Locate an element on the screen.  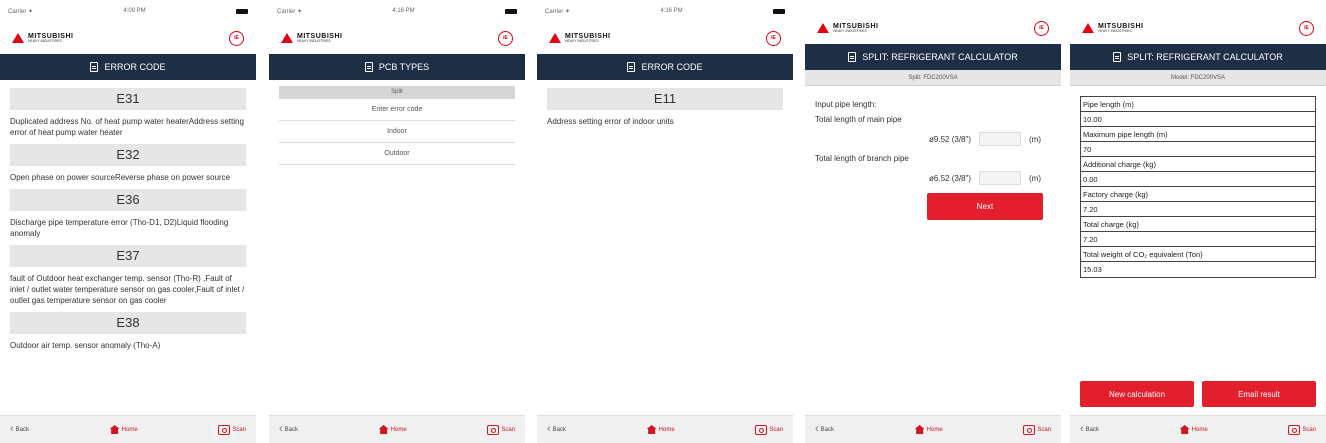
error-code-badge: E38 is located at coordinates (128, 323).